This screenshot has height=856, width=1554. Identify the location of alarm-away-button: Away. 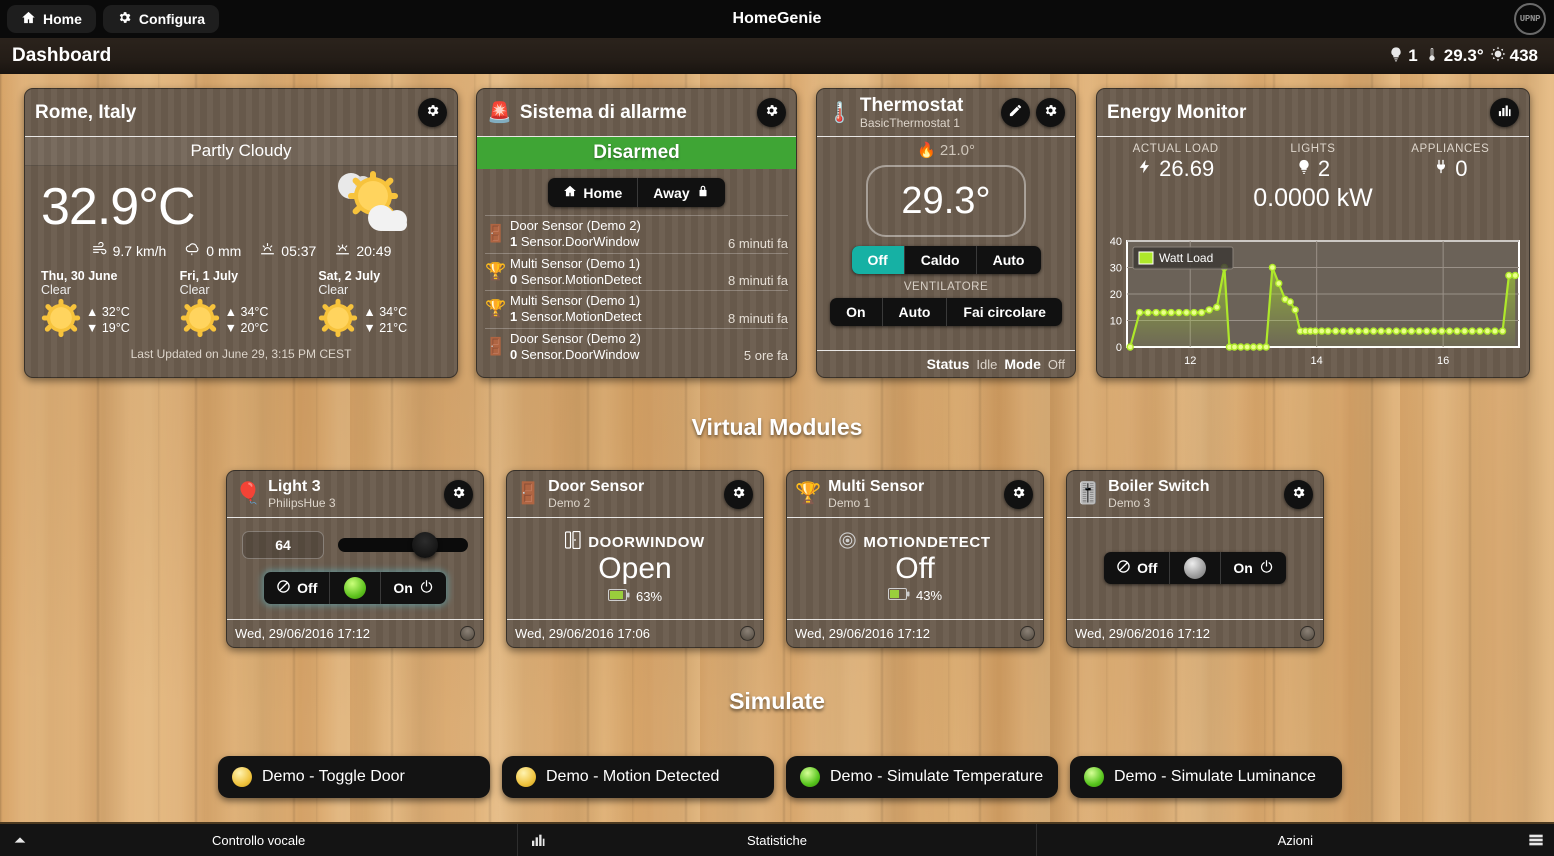
(681, 192).